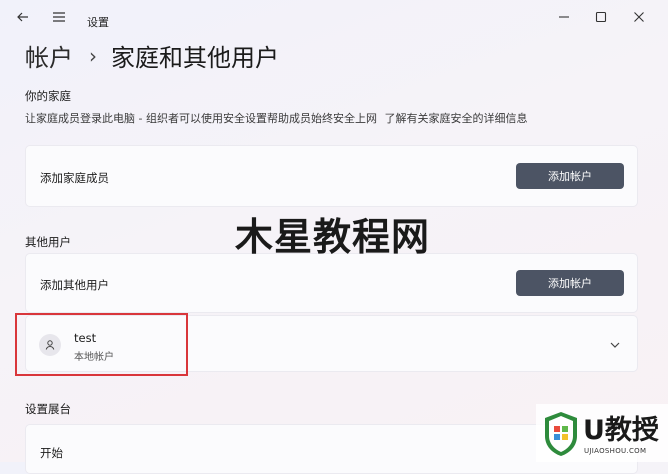 The image size is (668, 474). Describe the element at coordinates (48, 242) in the screenshot. I see `other-users-heading: 其他用户` at that location.